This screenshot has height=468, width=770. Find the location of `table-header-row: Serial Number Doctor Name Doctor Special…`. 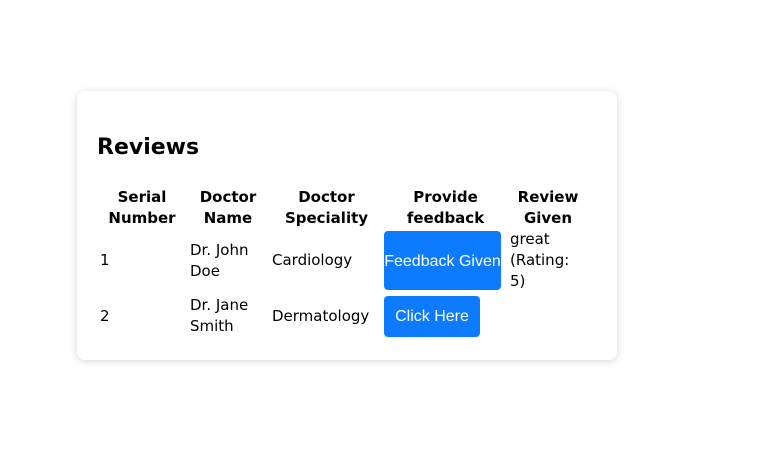

table-header-row: Serial Number Doctor Name Doctor Special… is located at coordinates (343, 208).